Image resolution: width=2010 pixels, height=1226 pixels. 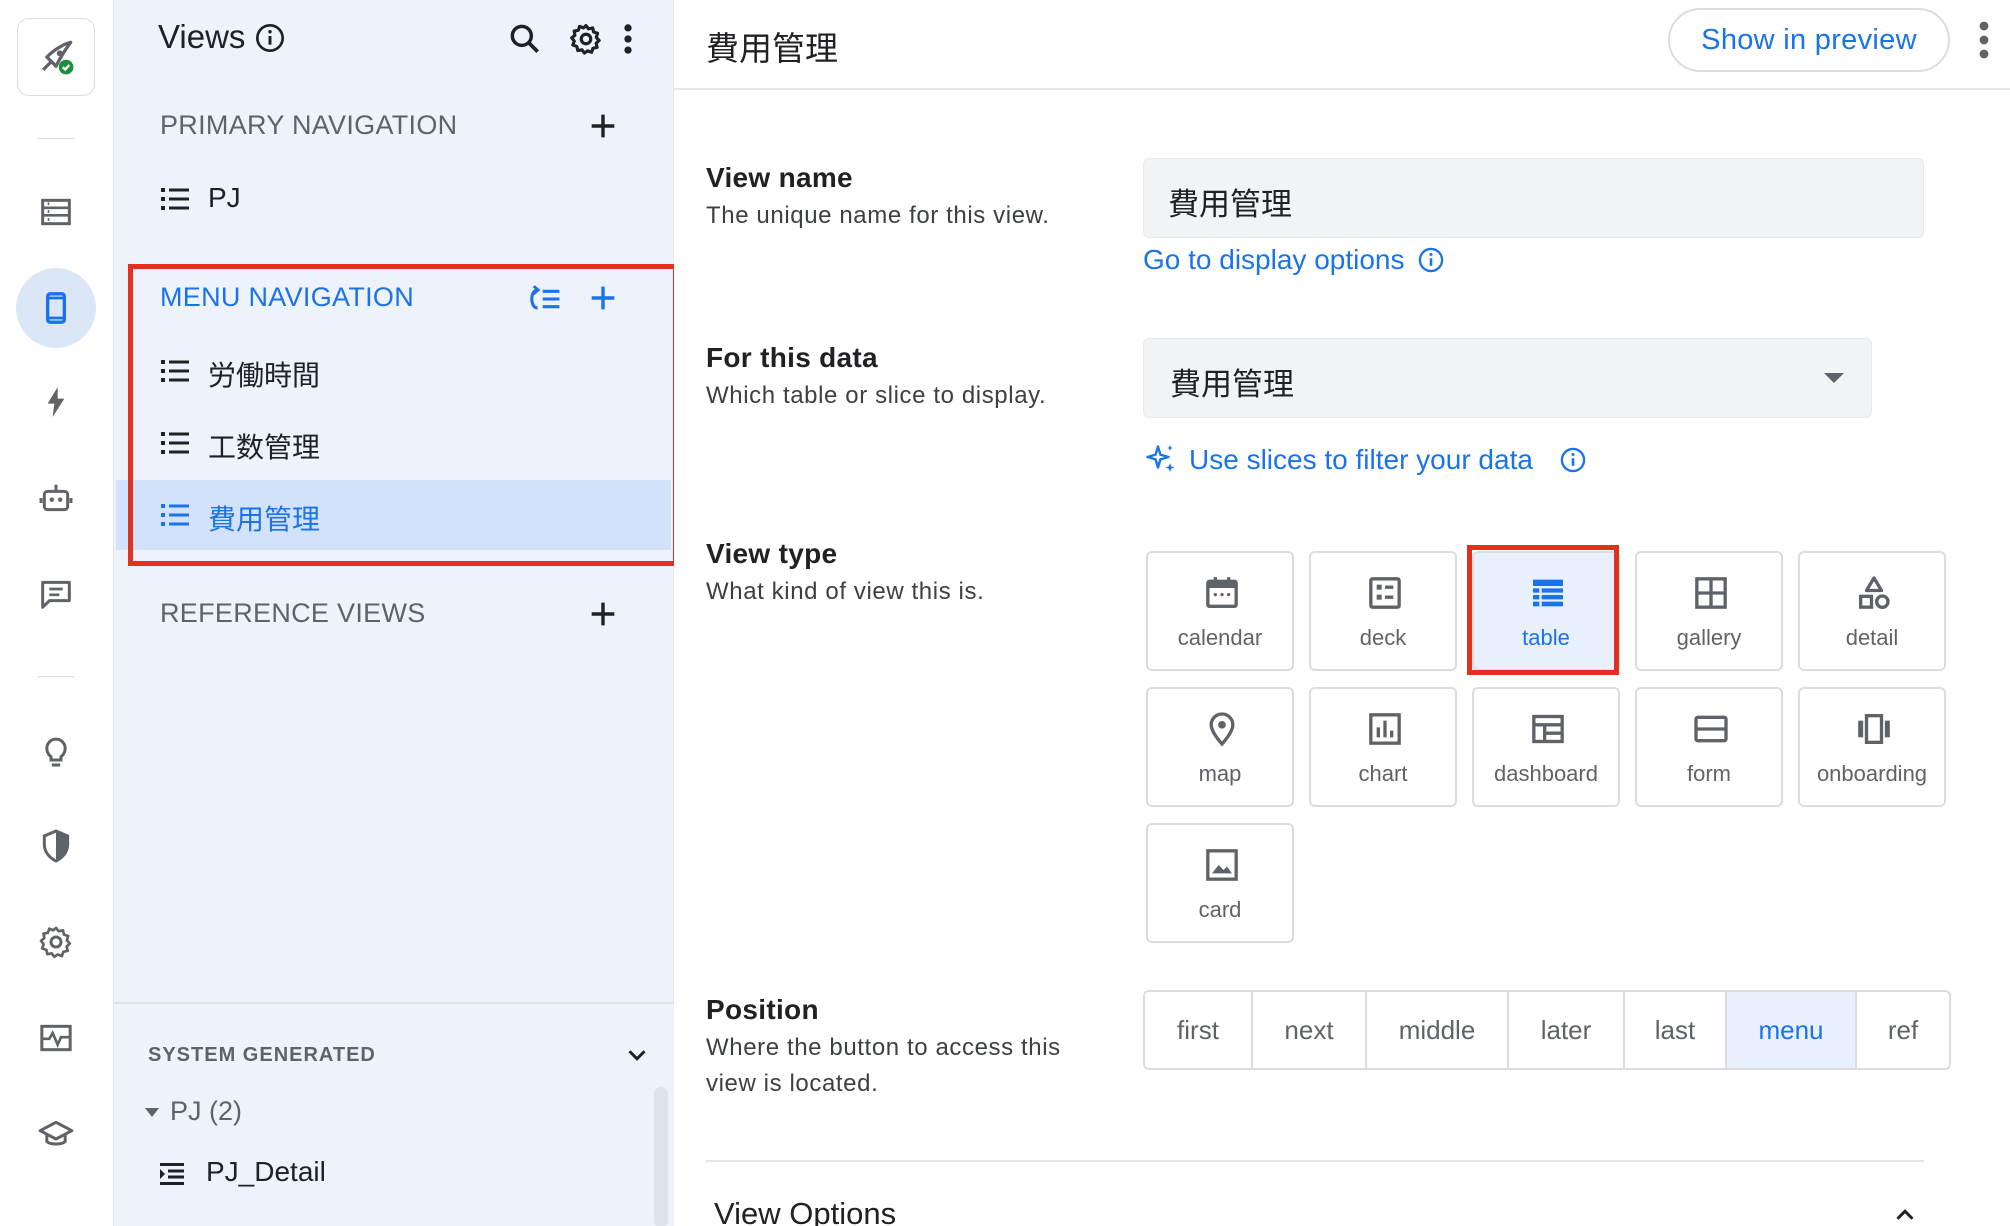 What do you see at coordinates (1834, 378) in the screenshot?
I see `dropdown-caret-icon` at bounding box center [1834, 378].